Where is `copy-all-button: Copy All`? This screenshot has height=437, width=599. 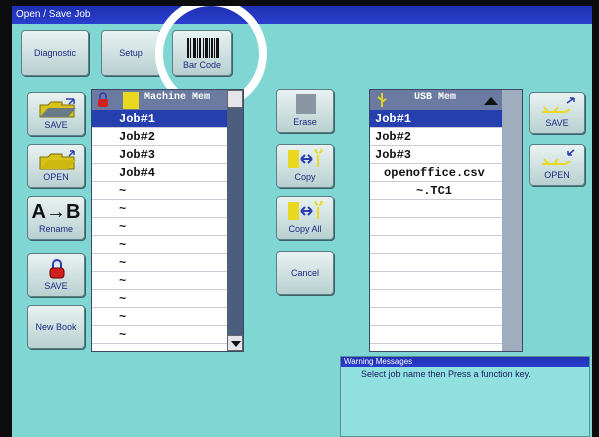 copy-all-button: Copy All is located at coordinates (305, 218).